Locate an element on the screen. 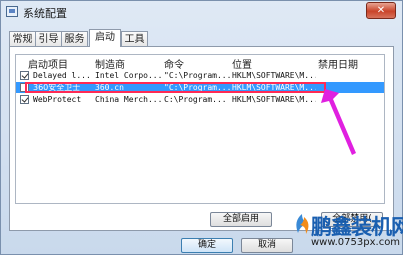 This screenshot has width=403, height=256. annotation-arrow-icon is located at coordinates (338, 122).